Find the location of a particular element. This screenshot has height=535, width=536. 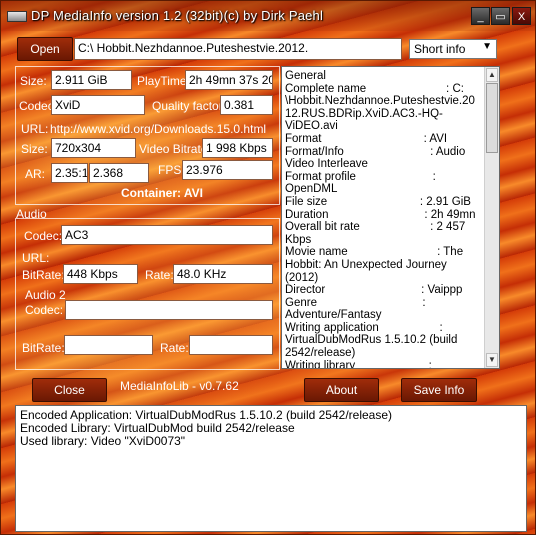

audio-rate-label: Rate: is located at coordinates (159, 275).